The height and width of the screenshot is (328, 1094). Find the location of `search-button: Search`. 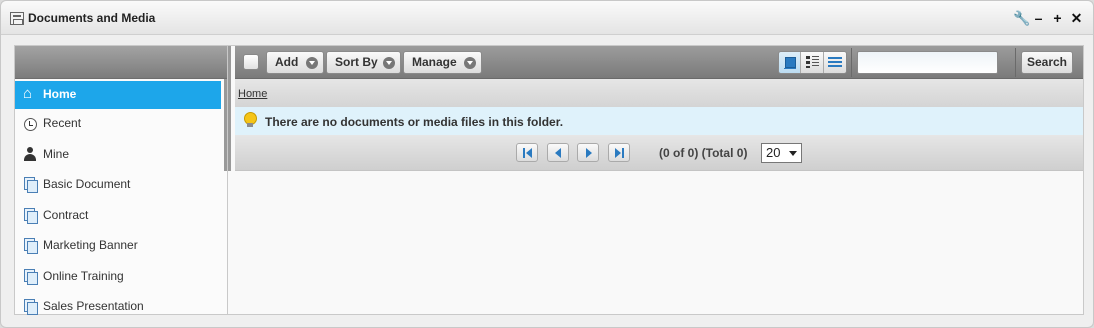

search-button: Search is located at coordinates (1047, 62).